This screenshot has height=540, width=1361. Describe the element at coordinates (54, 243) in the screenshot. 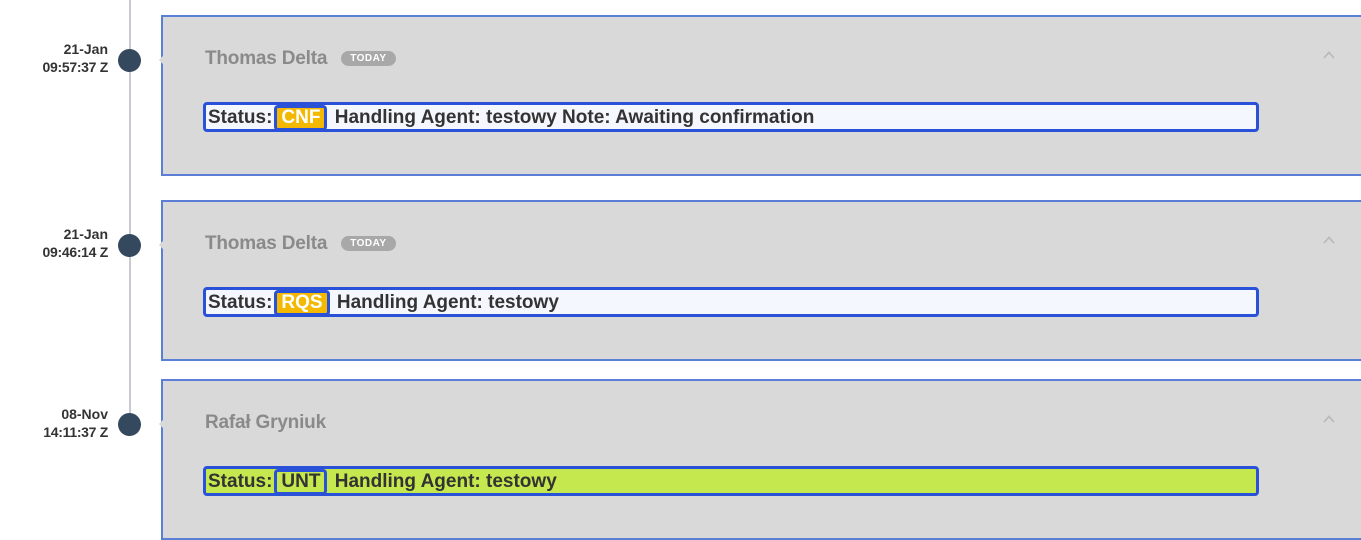

I see `timestamp: 21-Jan 09:46:14 Z` at that location.